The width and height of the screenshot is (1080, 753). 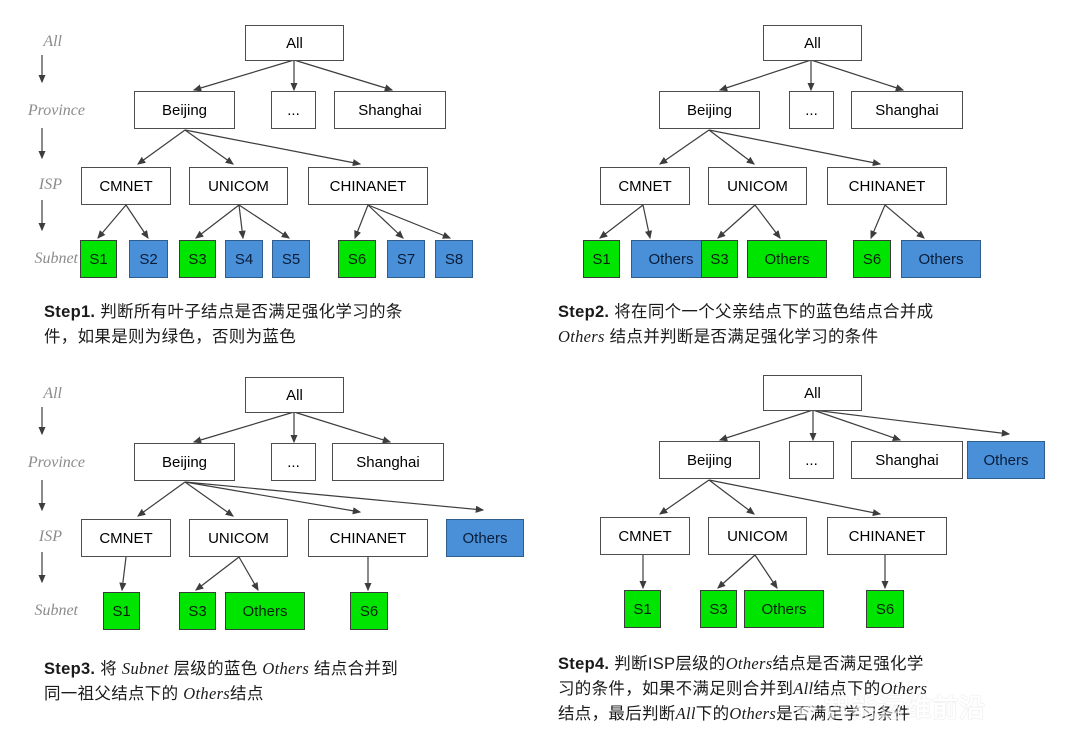 I want to click on caption-step3-line1-pre: 将, so click(x=111, y=669).